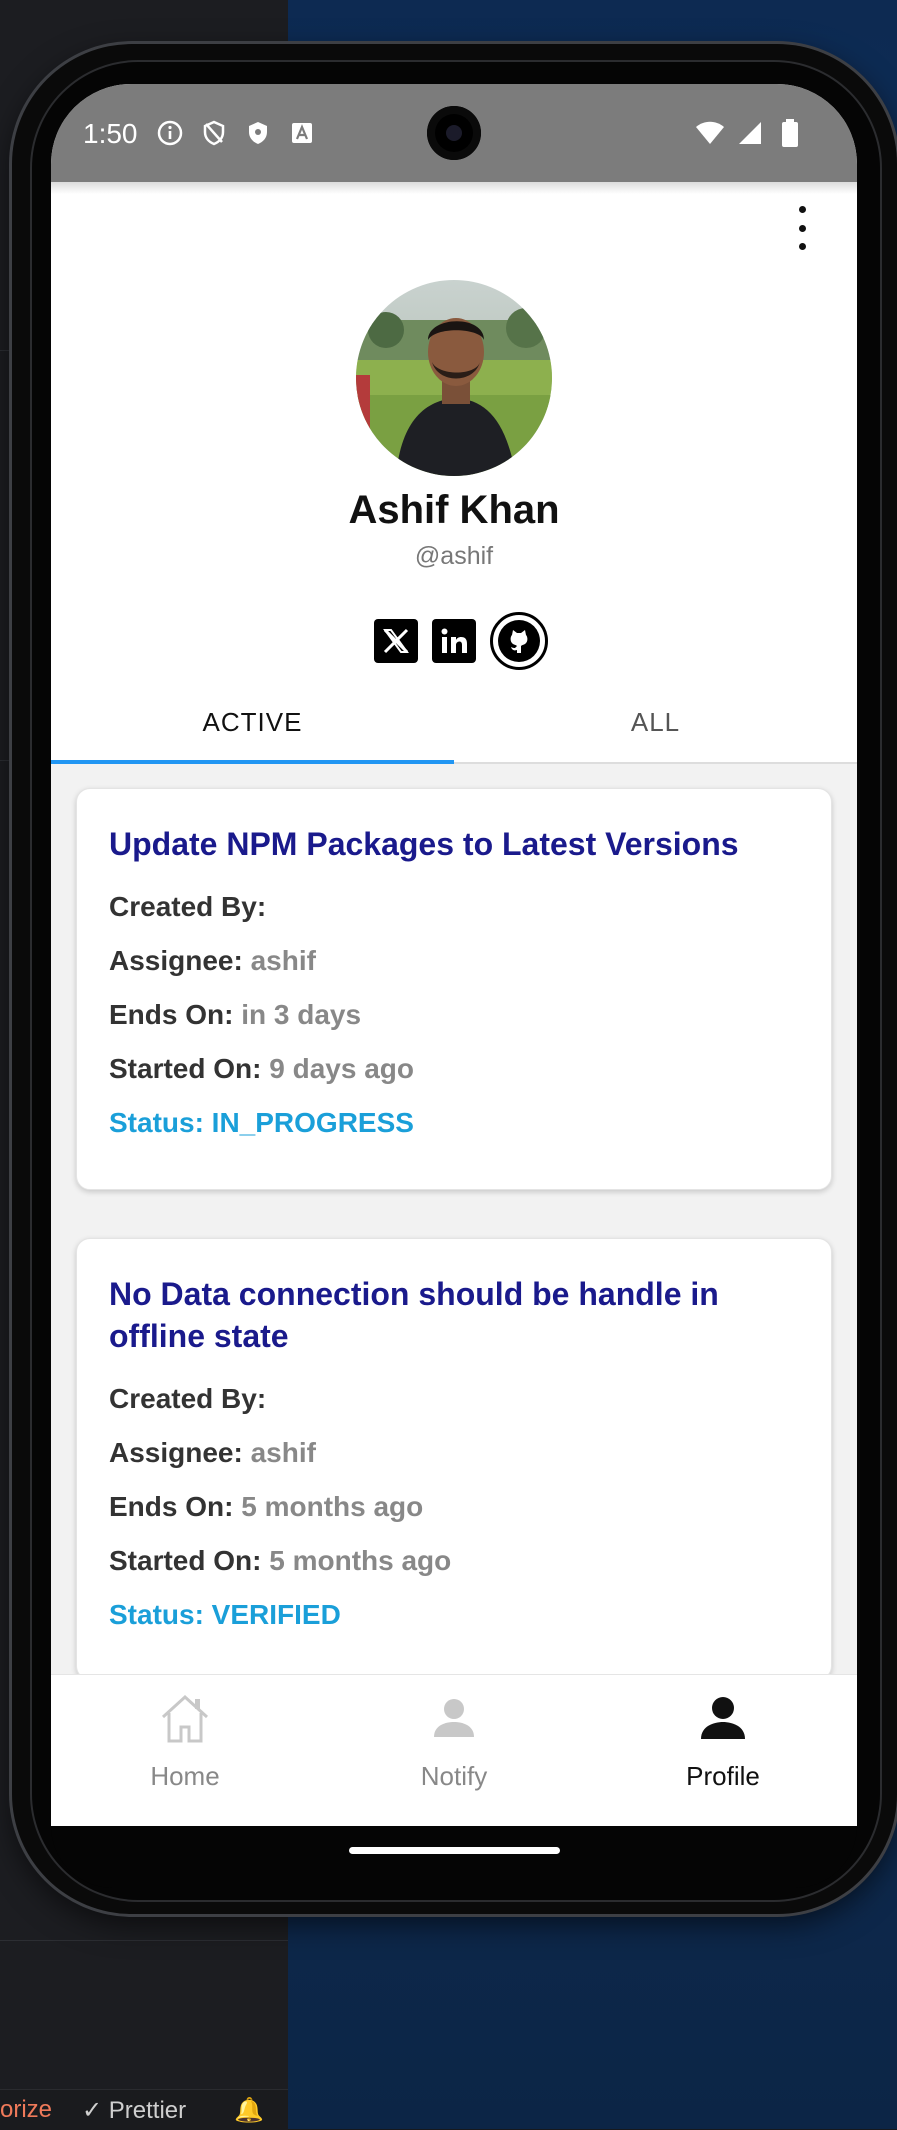  What do you see at coordinates (454, 510) in the screenshot?
I see `profile-name: Ashif Khan` at bounding box center [454, 510].